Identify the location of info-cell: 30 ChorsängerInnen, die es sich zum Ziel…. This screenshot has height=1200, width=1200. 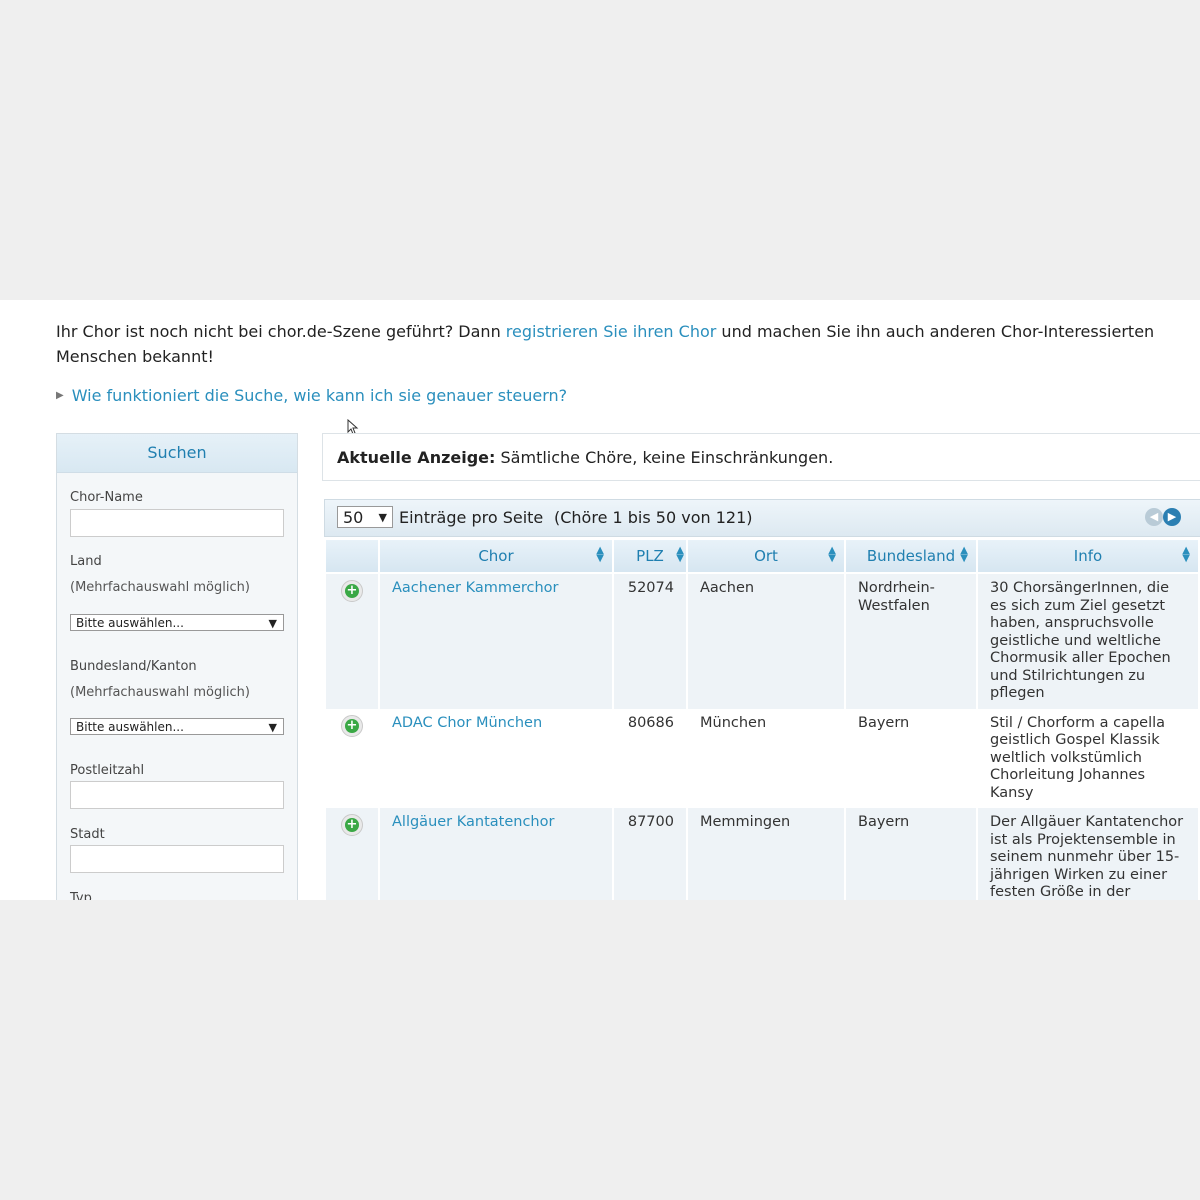
(1088, 641).